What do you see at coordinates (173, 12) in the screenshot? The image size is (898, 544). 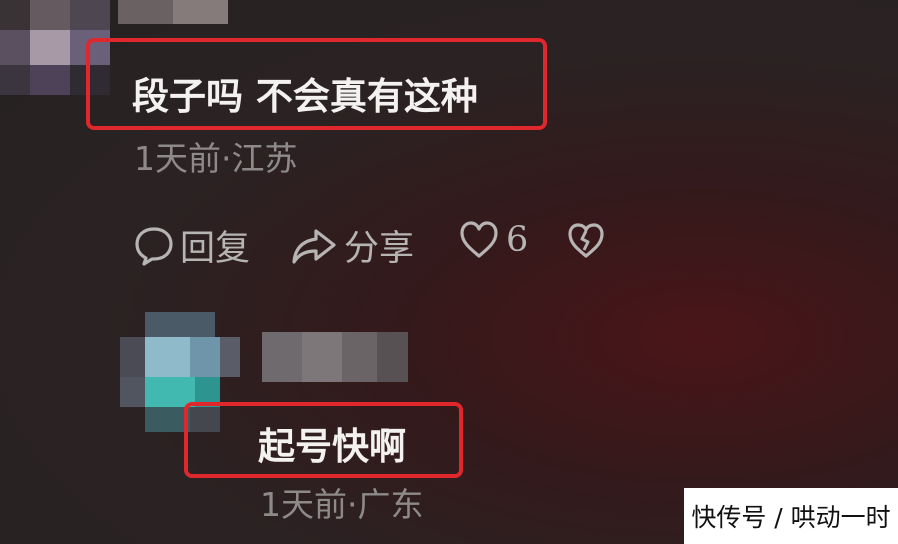 I see `username-top` at bounding box center [173, 12].